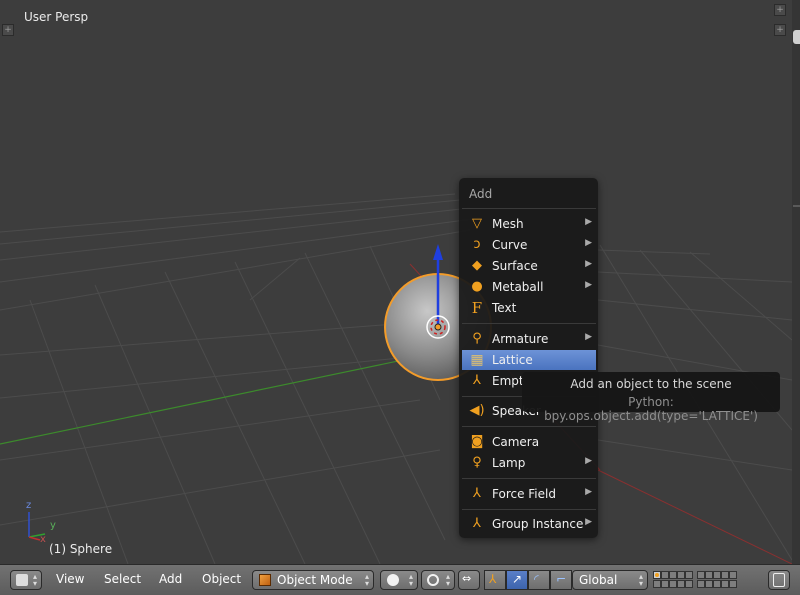 The image size is (800, 595). Describe the element at coordinates (796, 282) in the screenshot. I see `right-panel-edge` at that location.